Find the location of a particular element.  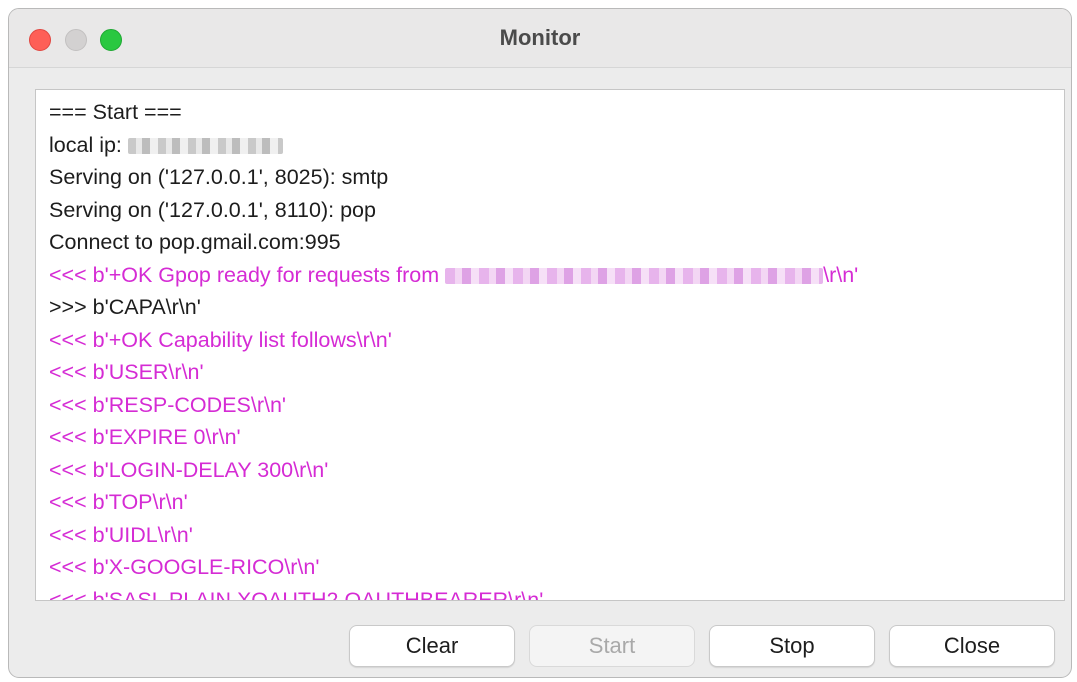

log-line-text: <<< b'+OK Gpop ready for requests from is located at coordinates (247, 274).